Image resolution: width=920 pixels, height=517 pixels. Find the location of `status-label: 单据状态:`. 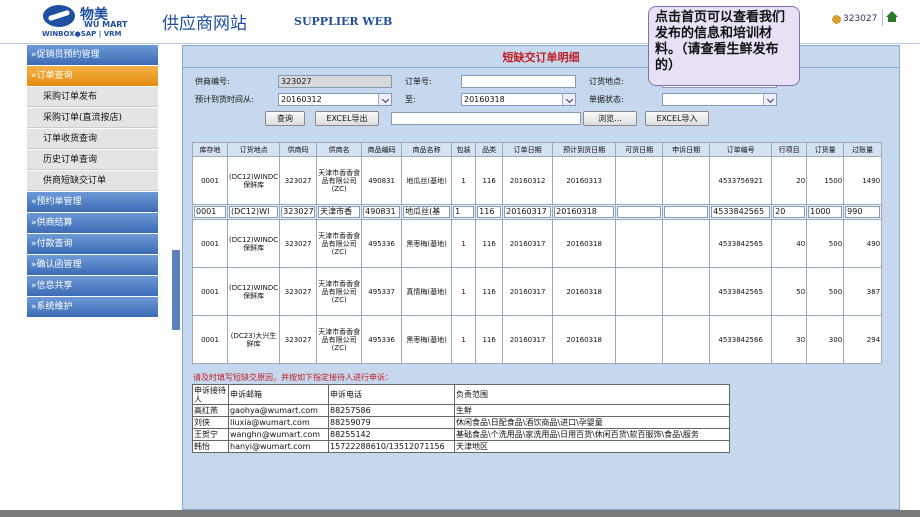

status-label: 单据状态: is located at coordinates (606, 99).